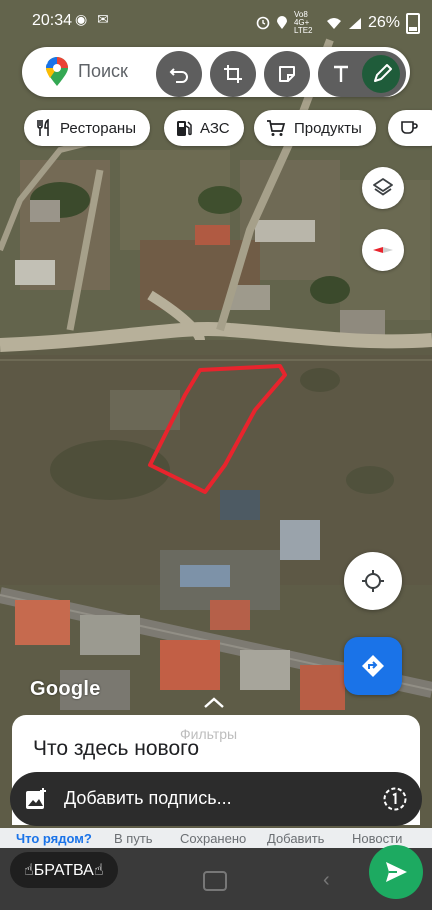  I want to click on wifi-icon, so click(333, 23).